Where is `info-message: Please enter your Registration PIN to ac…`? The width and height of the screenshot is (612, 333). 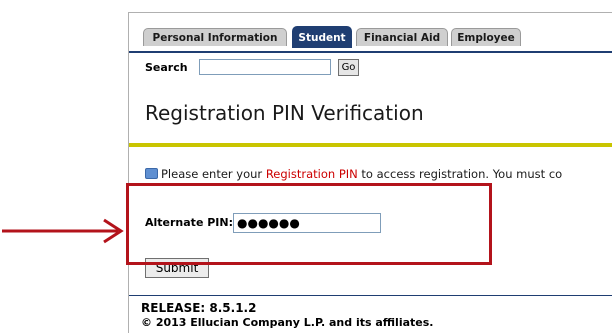 info-message: Please enter your Registration PIN to ac… is located at coordinates (353, 174).